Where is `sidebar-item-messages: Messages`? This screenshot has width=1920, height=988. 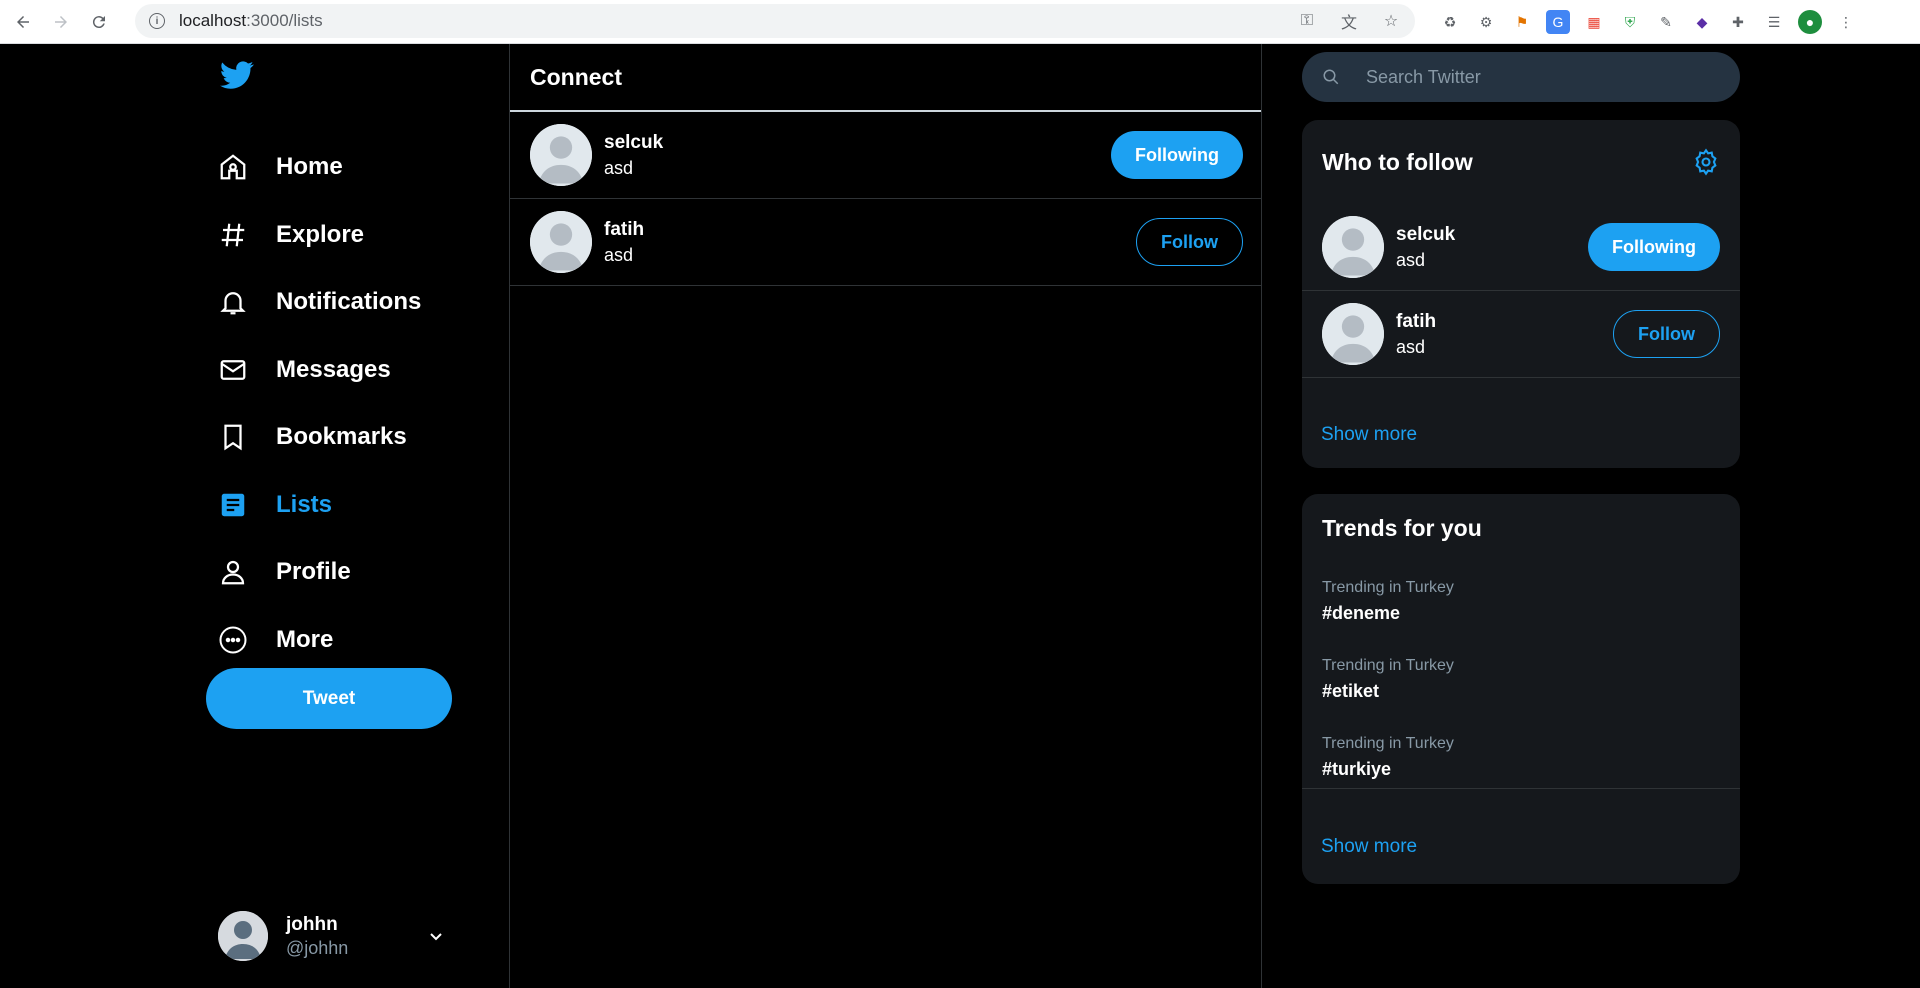 sidebar-item-messages: Messages is located at coordinates (303, 370).